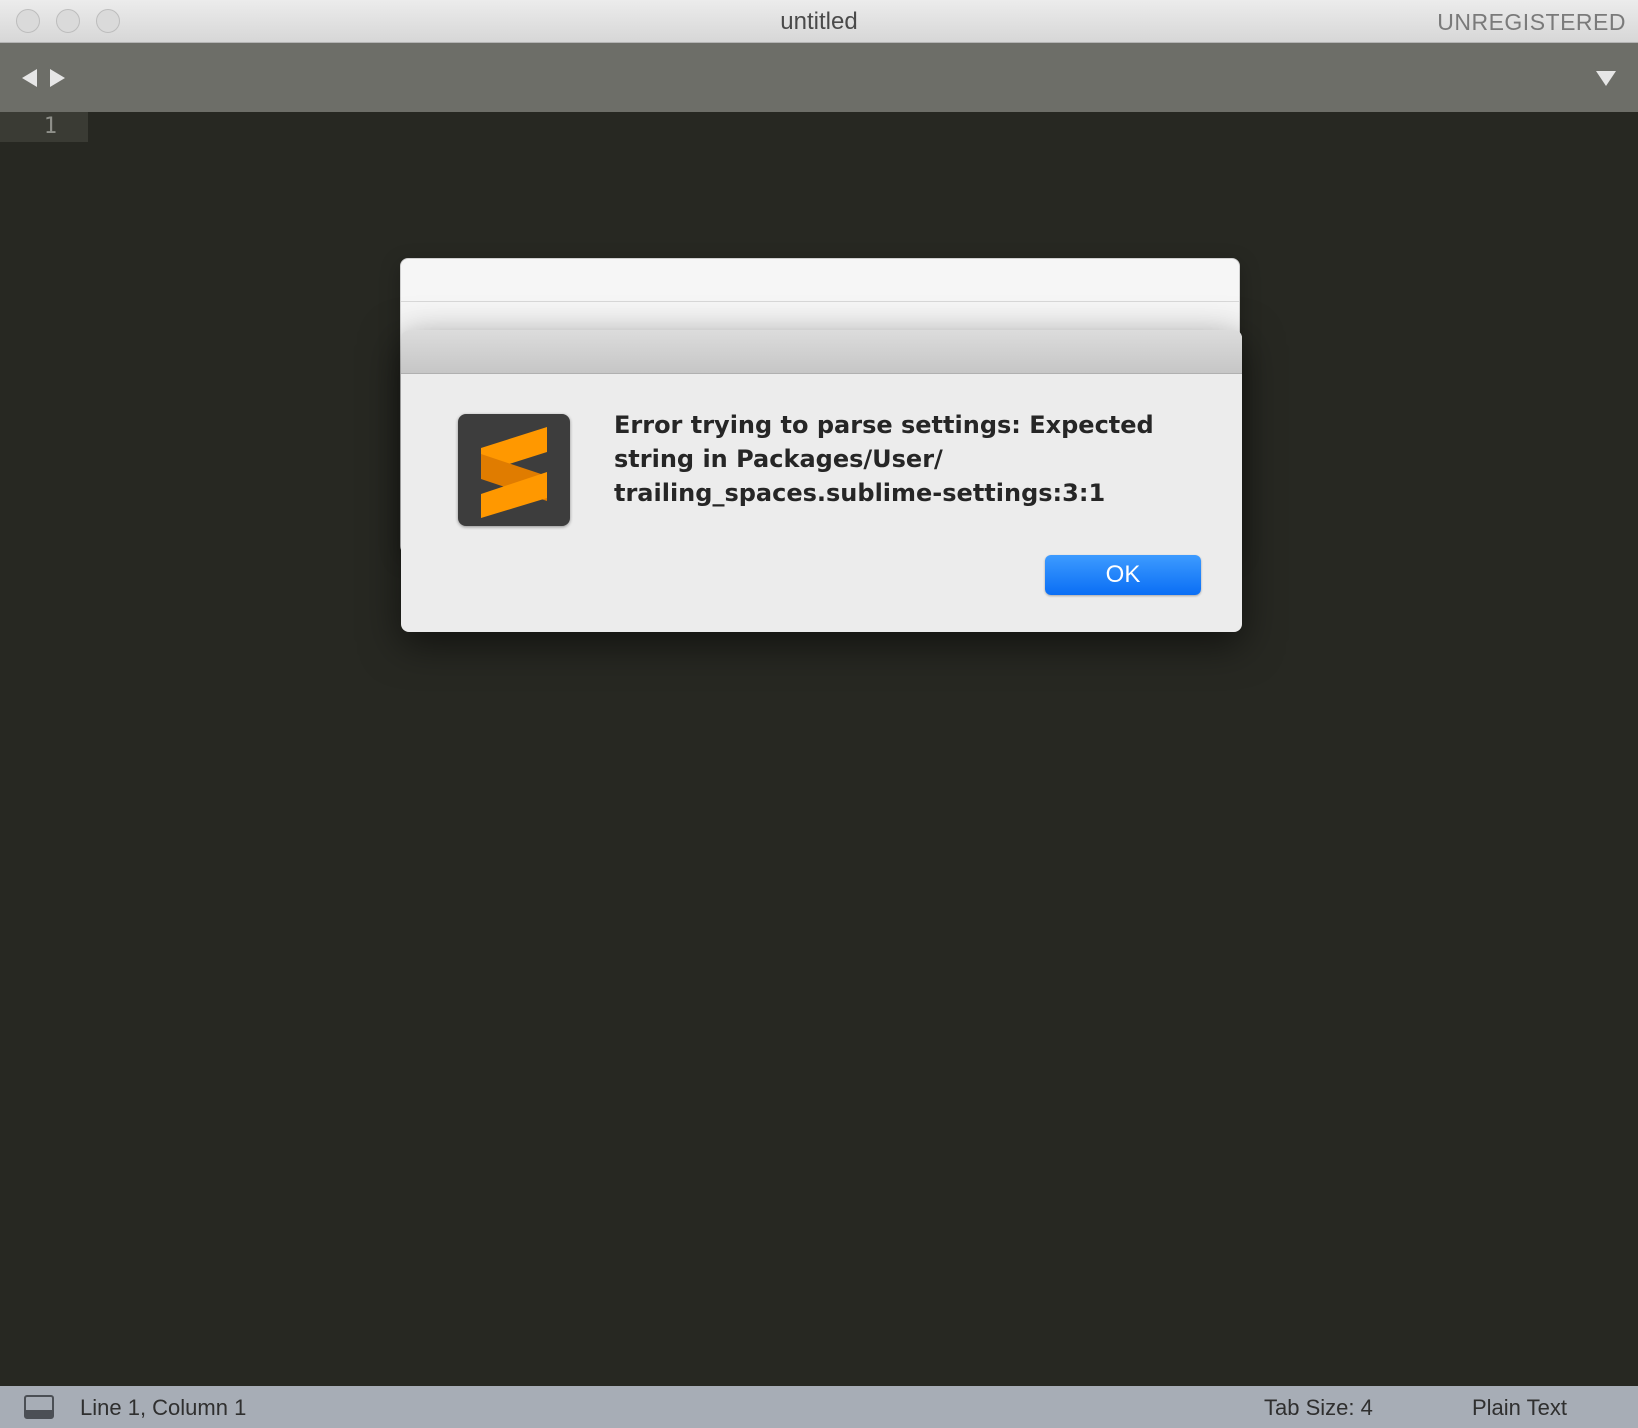  I want to click on tab-list-dropdown-icon, so click(1606, 78).